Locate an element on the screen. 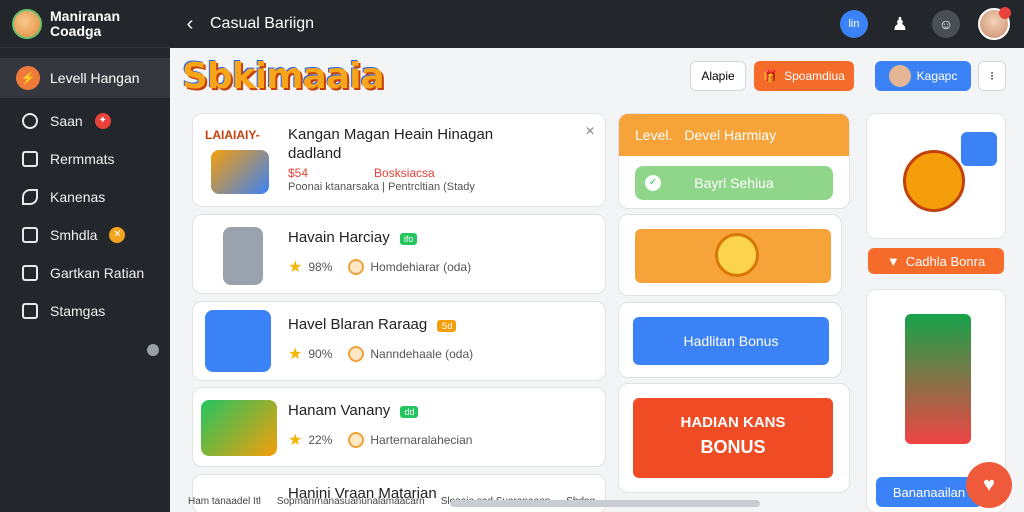 The width and height of the screenshot is (1024, 512). item-badge: ifo is located at coordinates (408, 239).